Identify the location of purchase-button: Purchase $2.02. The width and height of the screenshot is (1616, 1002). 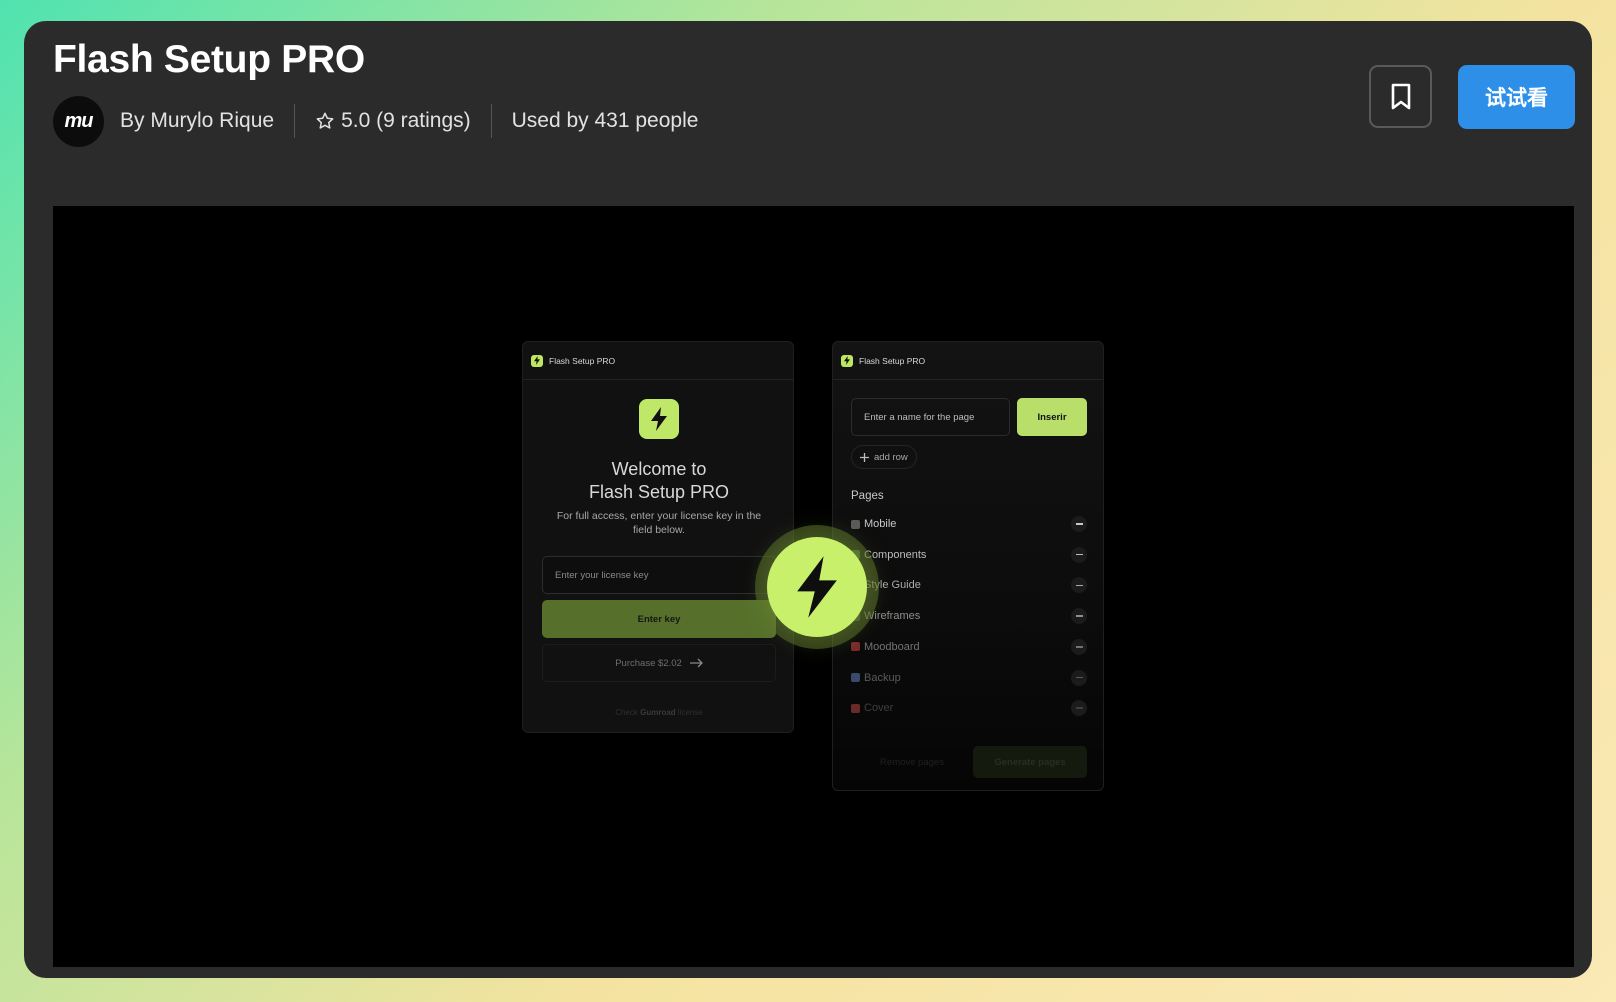
(659, 663).